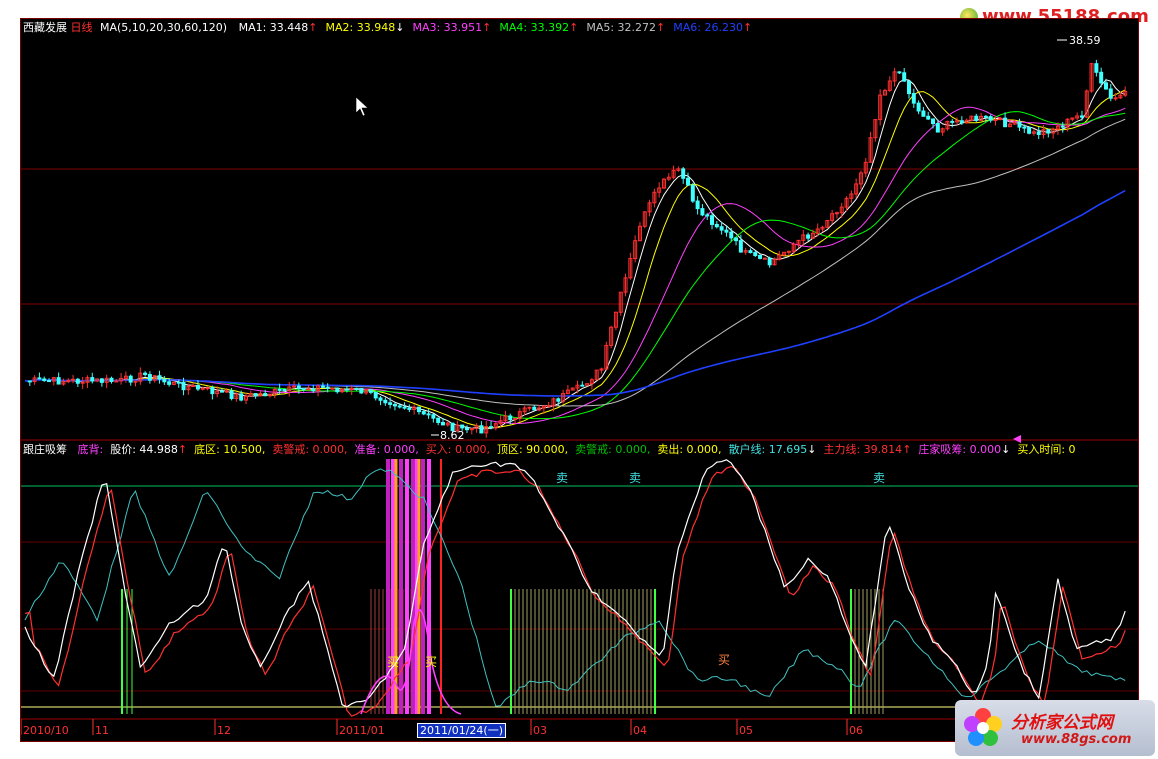 The height and width of the screenshot is (759, 1158). What do you see at coordinates (45, 449) in the screenshot?
I see `indicator-name: 跟庄吸筹` at bounding box center [45, 449].